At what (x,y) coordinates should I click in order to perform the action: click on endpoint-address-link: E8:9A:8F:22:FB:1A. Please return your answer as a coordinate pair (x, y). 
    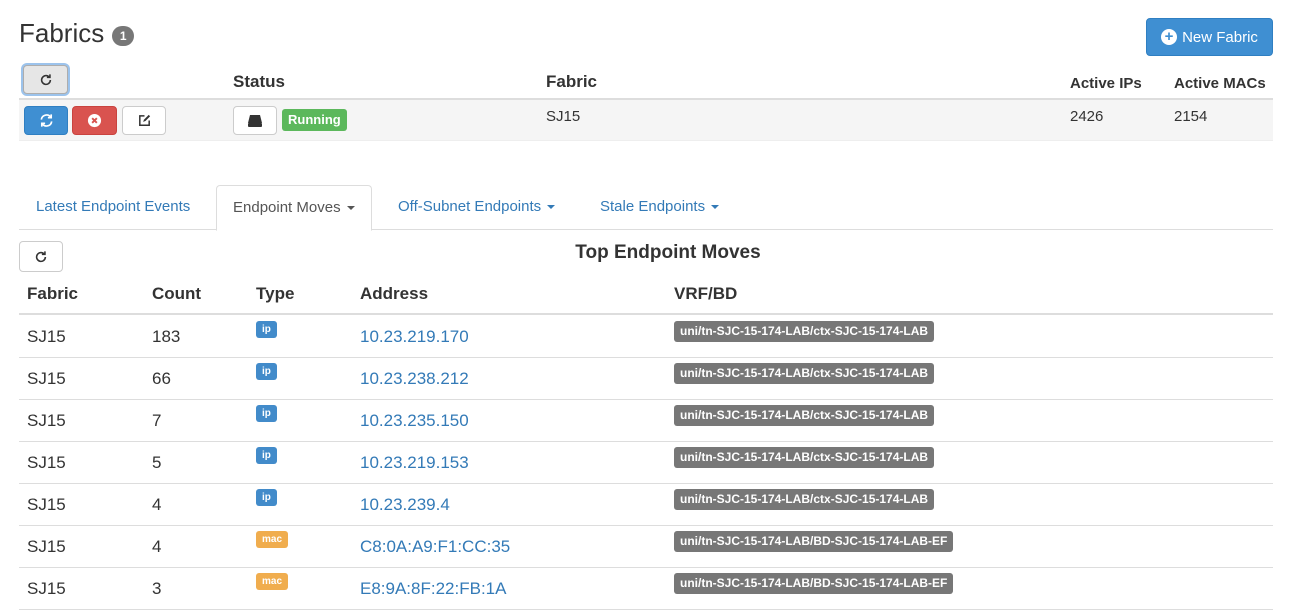
    Looking at the image, I should click on (433, 589).